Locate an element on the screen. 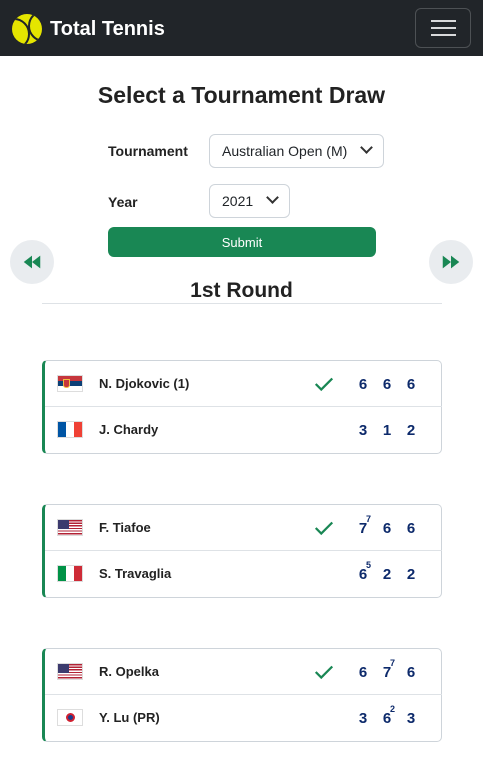 This screenshot has width=483, height=779. tournament-select: Australian Open (M) is located at coordinates (296, 151).